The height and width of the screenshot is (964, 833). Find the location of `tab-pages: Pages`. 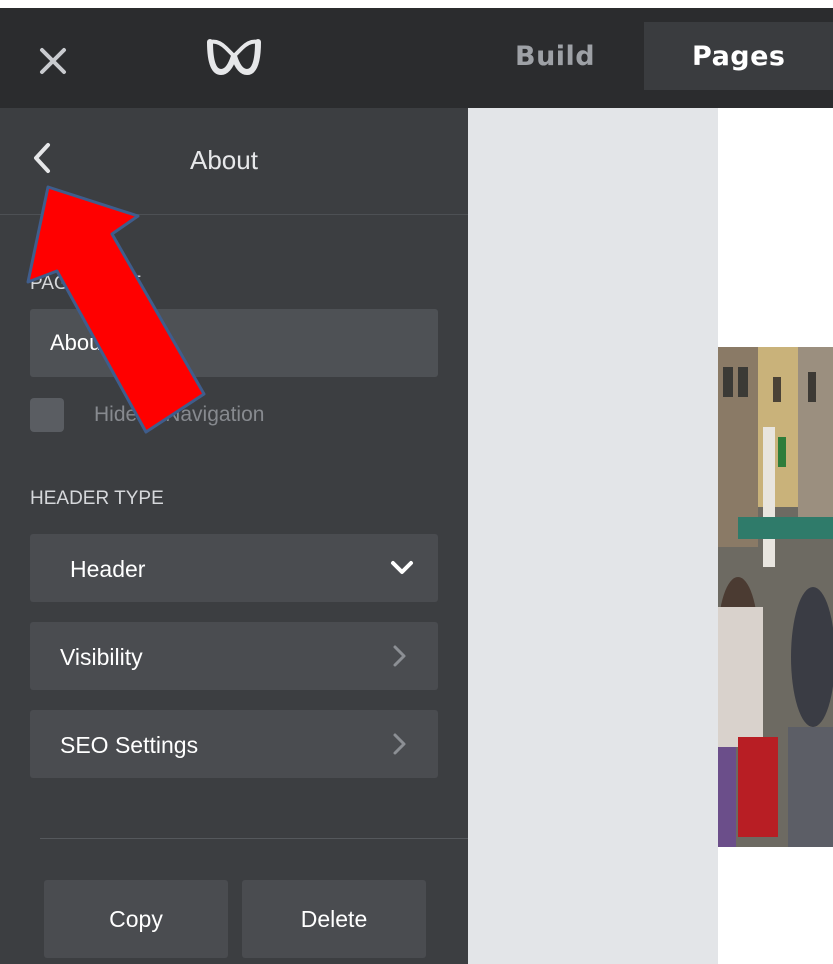

tab-pages: Pages is located at coordinates (738, 56).